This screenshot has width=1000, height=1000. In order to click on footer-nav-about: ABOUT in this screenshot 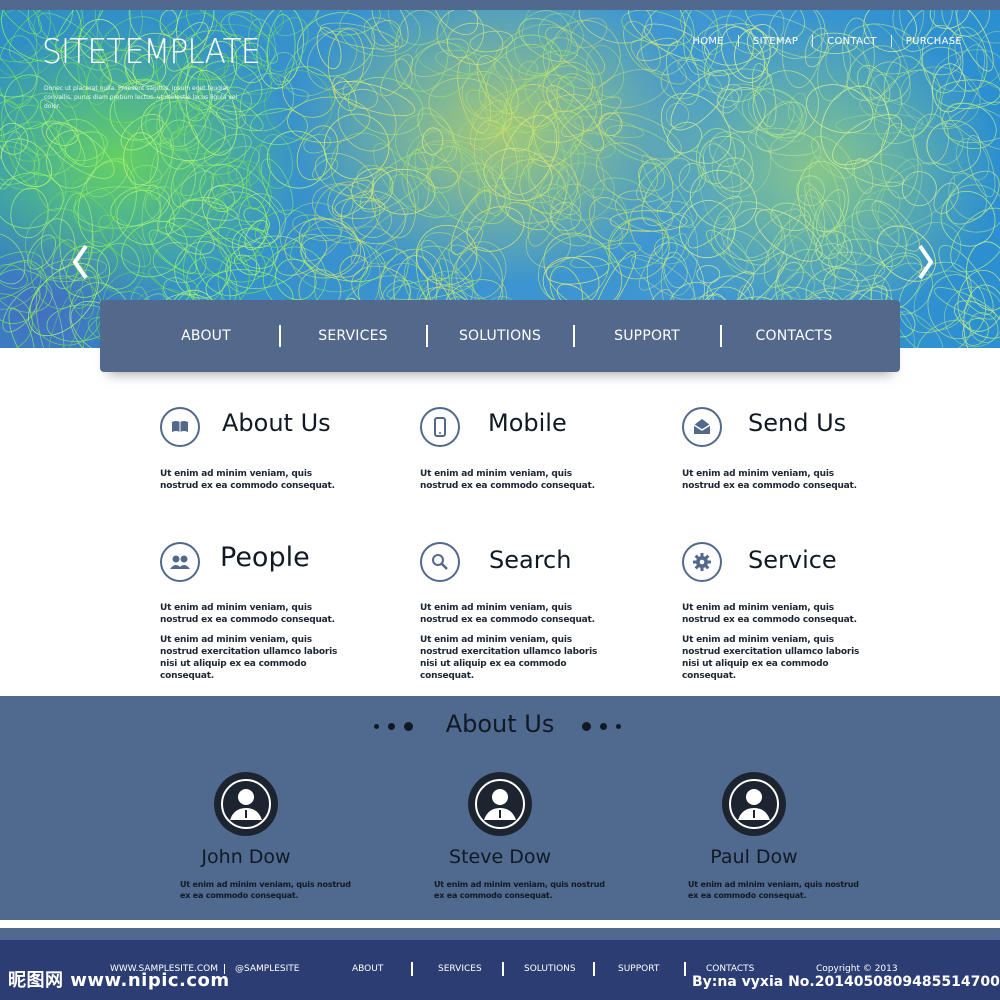, I will do `click(367, 969)`.